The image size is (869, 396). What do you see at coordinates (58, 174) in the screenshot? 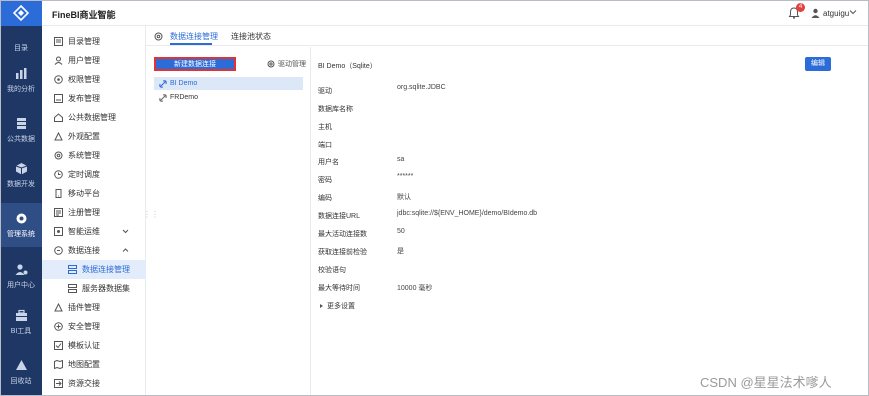
I see `clock-icon` at bounding box center [58, 174].